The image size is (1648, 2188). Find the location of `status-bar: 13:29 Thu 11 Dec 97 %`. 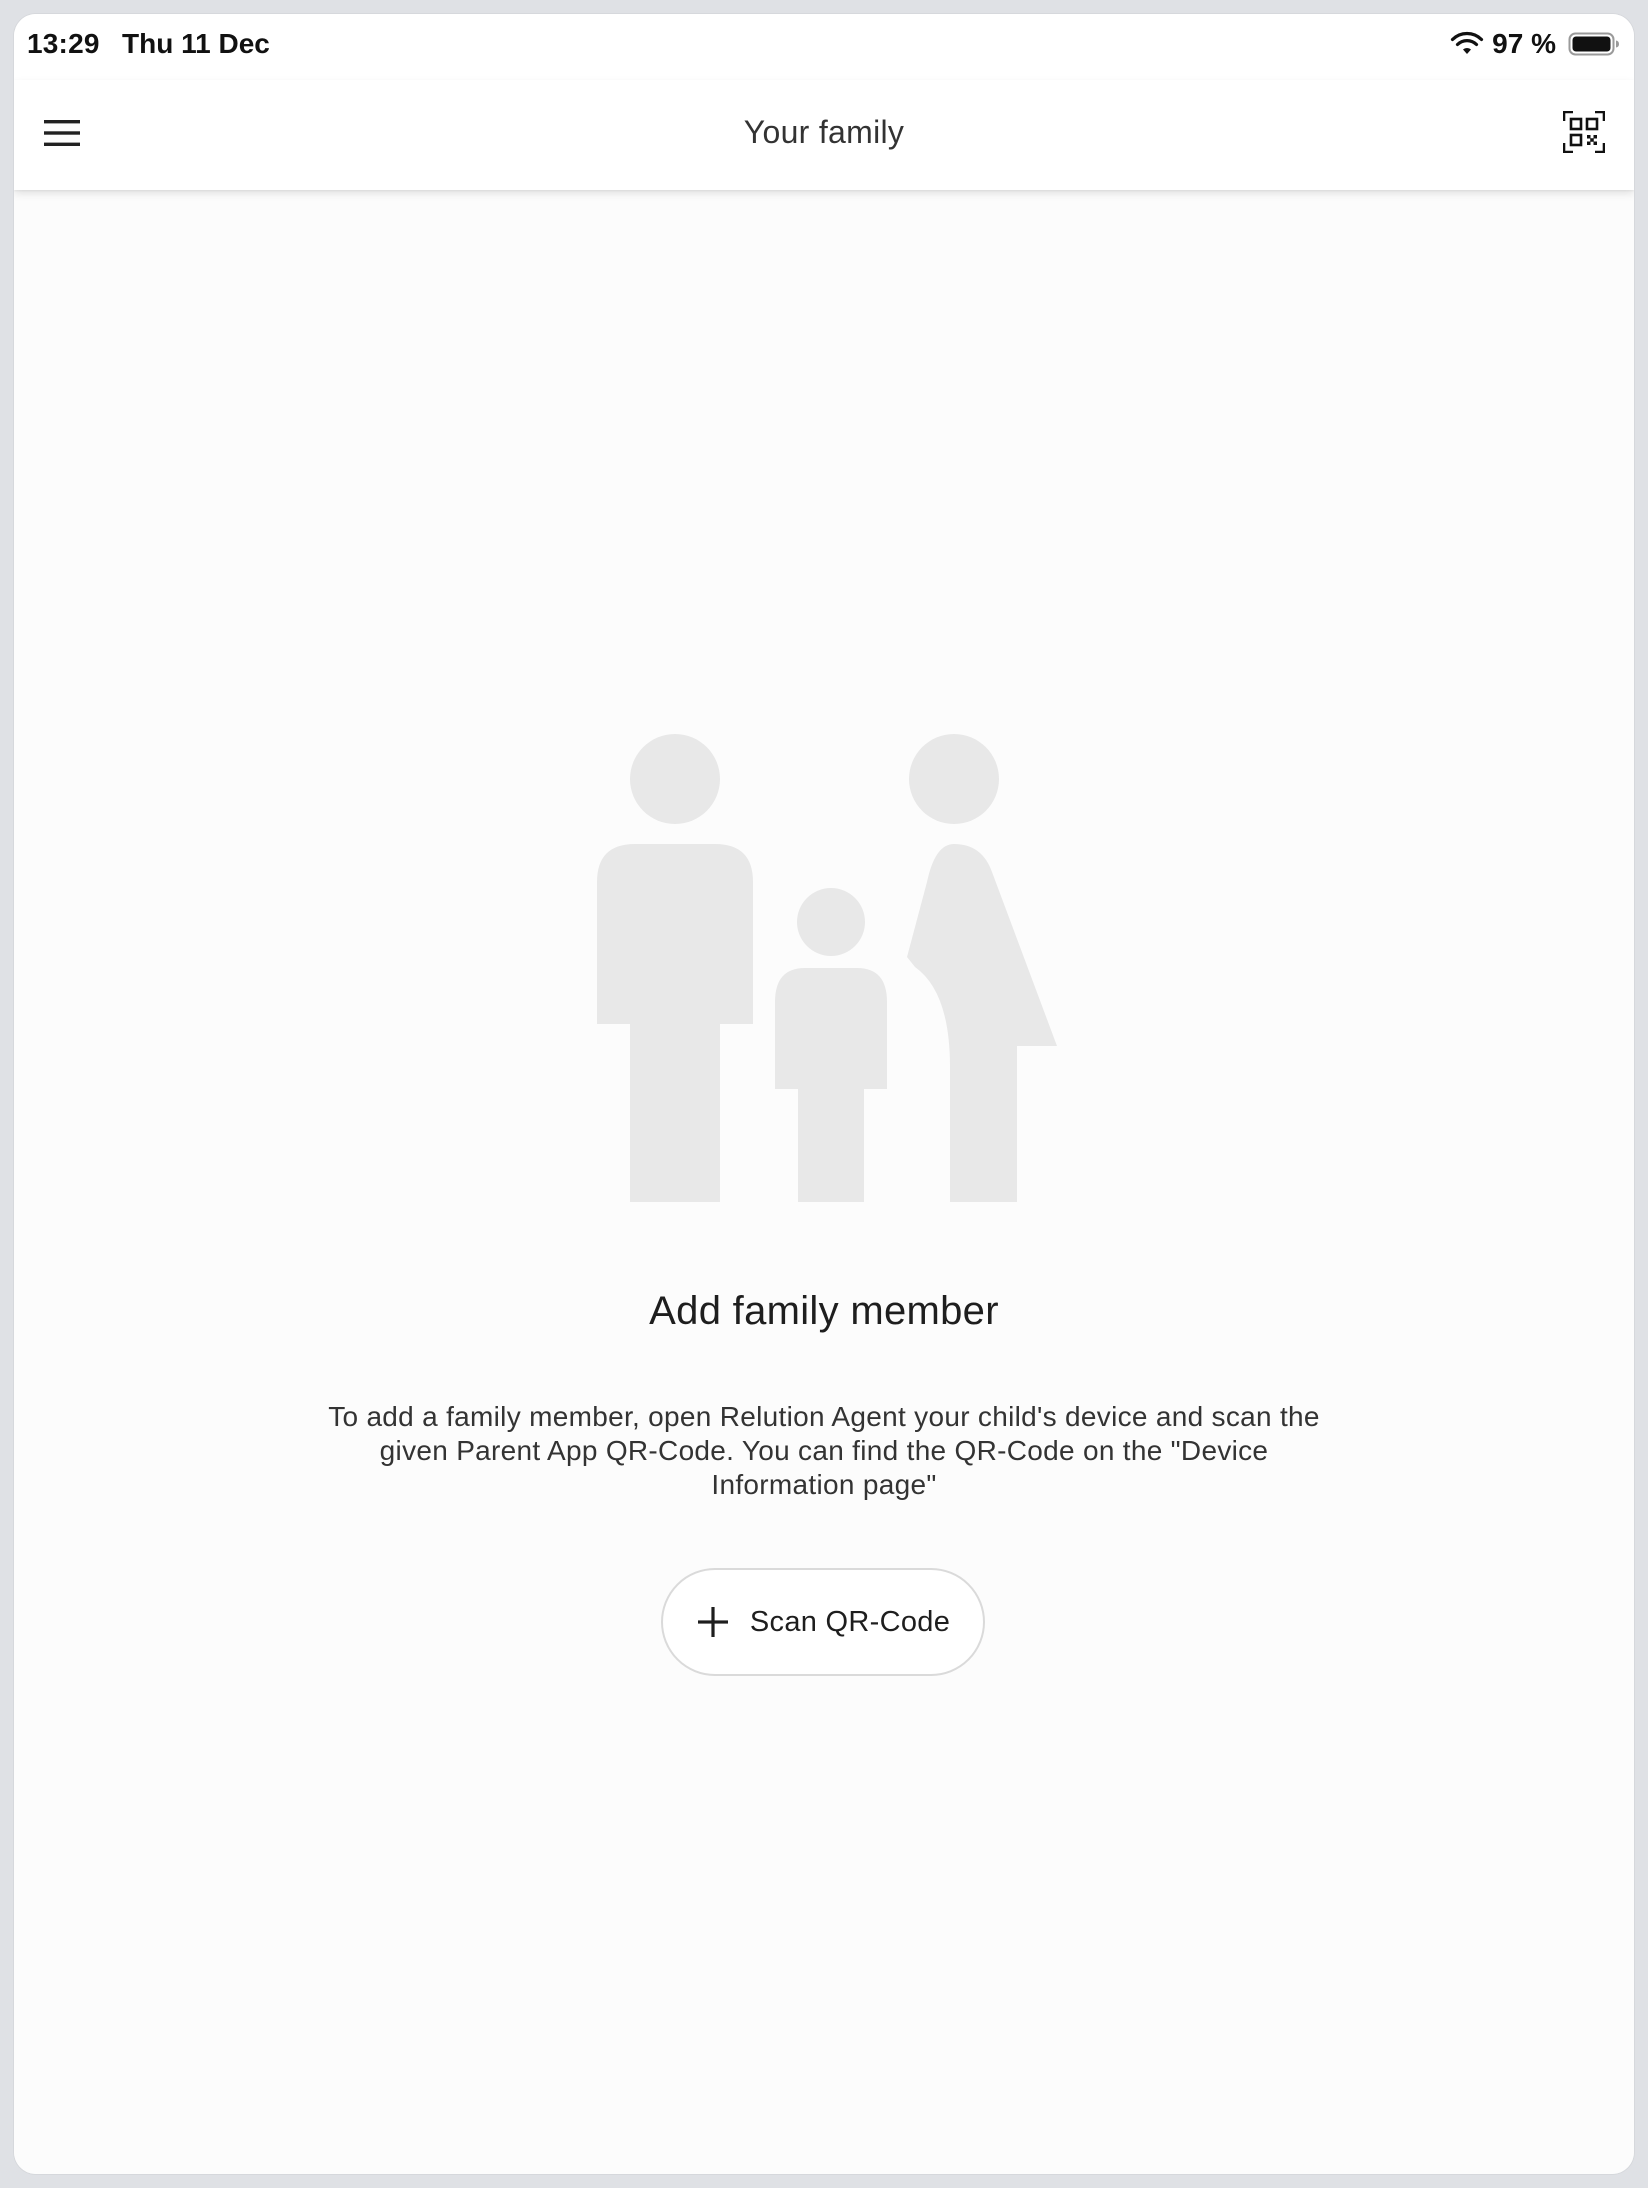

status-bar: 13:29 Thu 11 Dec 97 % is located at coordinates (824, 47).